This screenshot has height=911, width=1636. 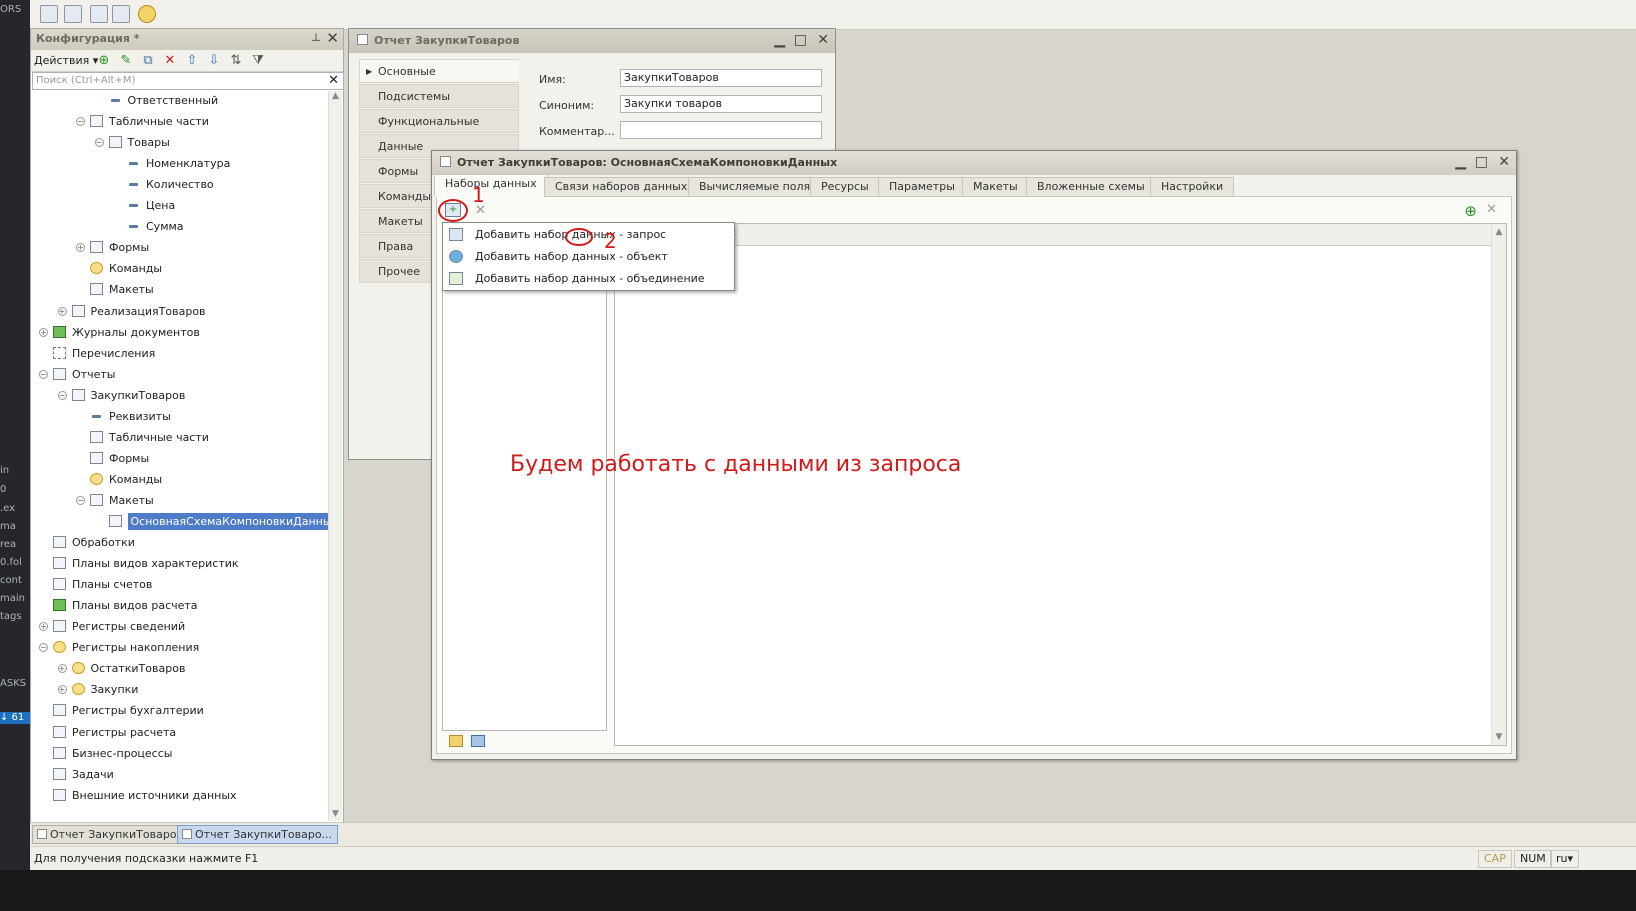 I want to click on tree-item: + ОстаткиТоваров, so click(x=121, y=669).